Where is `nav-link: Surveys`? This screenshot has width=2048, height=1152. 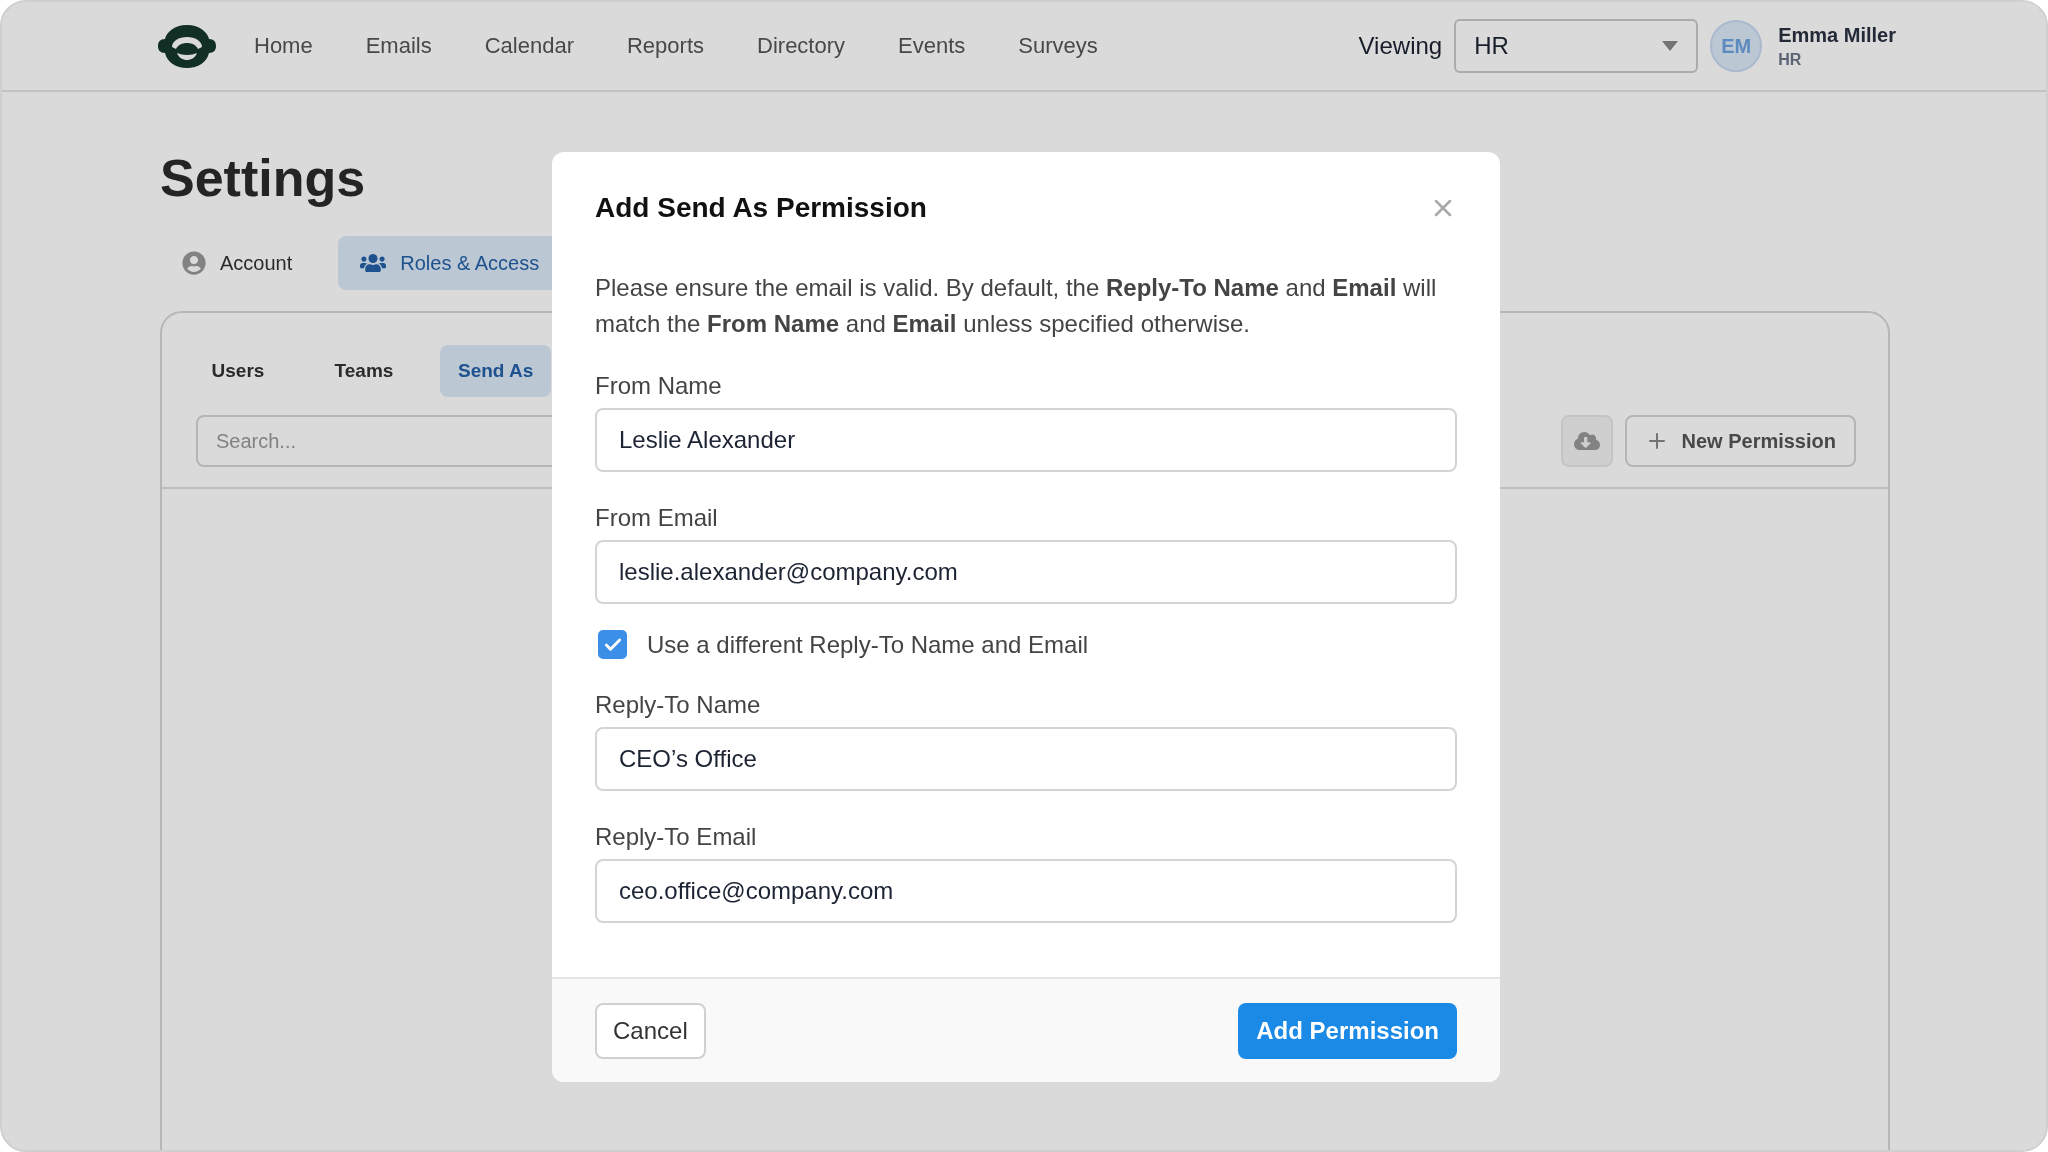 nav-link: Surveys is located at coordinates (1058, 46).